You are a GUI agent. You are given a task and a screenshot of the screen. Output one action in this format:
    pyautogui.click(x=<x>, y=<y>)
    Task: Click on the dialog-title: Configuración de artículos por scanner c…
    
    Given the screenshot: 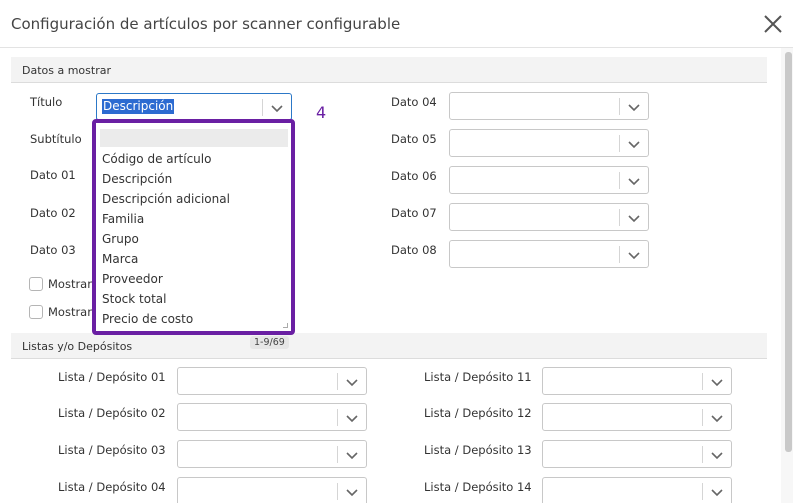 What is the action you would take?
    pyautogui.click(x=206, y=24)
    